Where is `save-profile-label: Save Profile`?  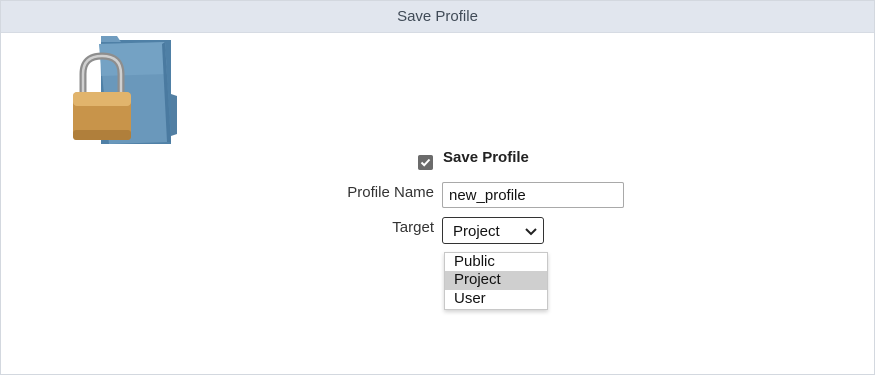 save-profile-label: Save Profile is located at coordinates (486, 157).